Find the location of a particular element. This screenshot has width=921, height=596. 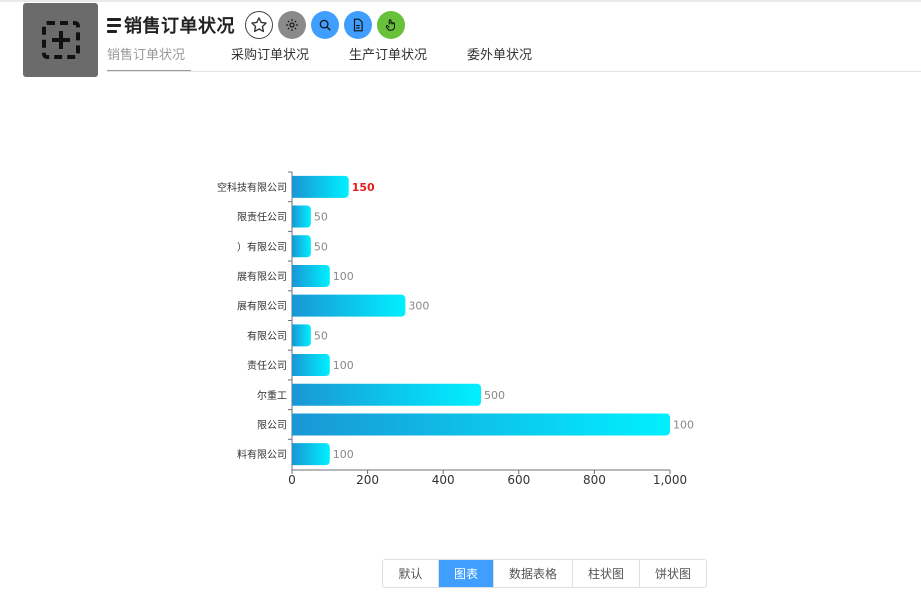

view-bar-chart-button: 柱状图 is located at coordinates (605, 573).